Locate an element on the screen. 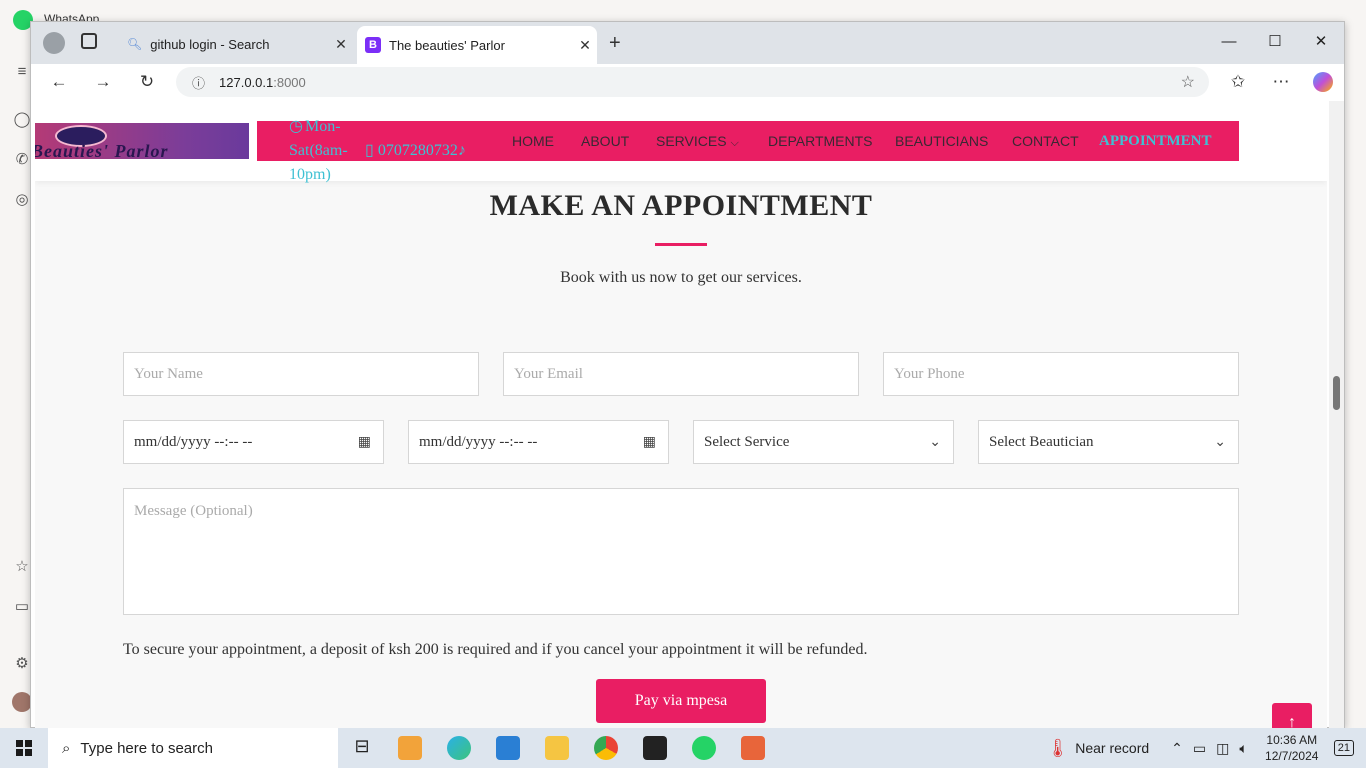 The height and width of the screenshot is (768, 1366). network-icon: ◫ is located at coordinates (1222, 748).